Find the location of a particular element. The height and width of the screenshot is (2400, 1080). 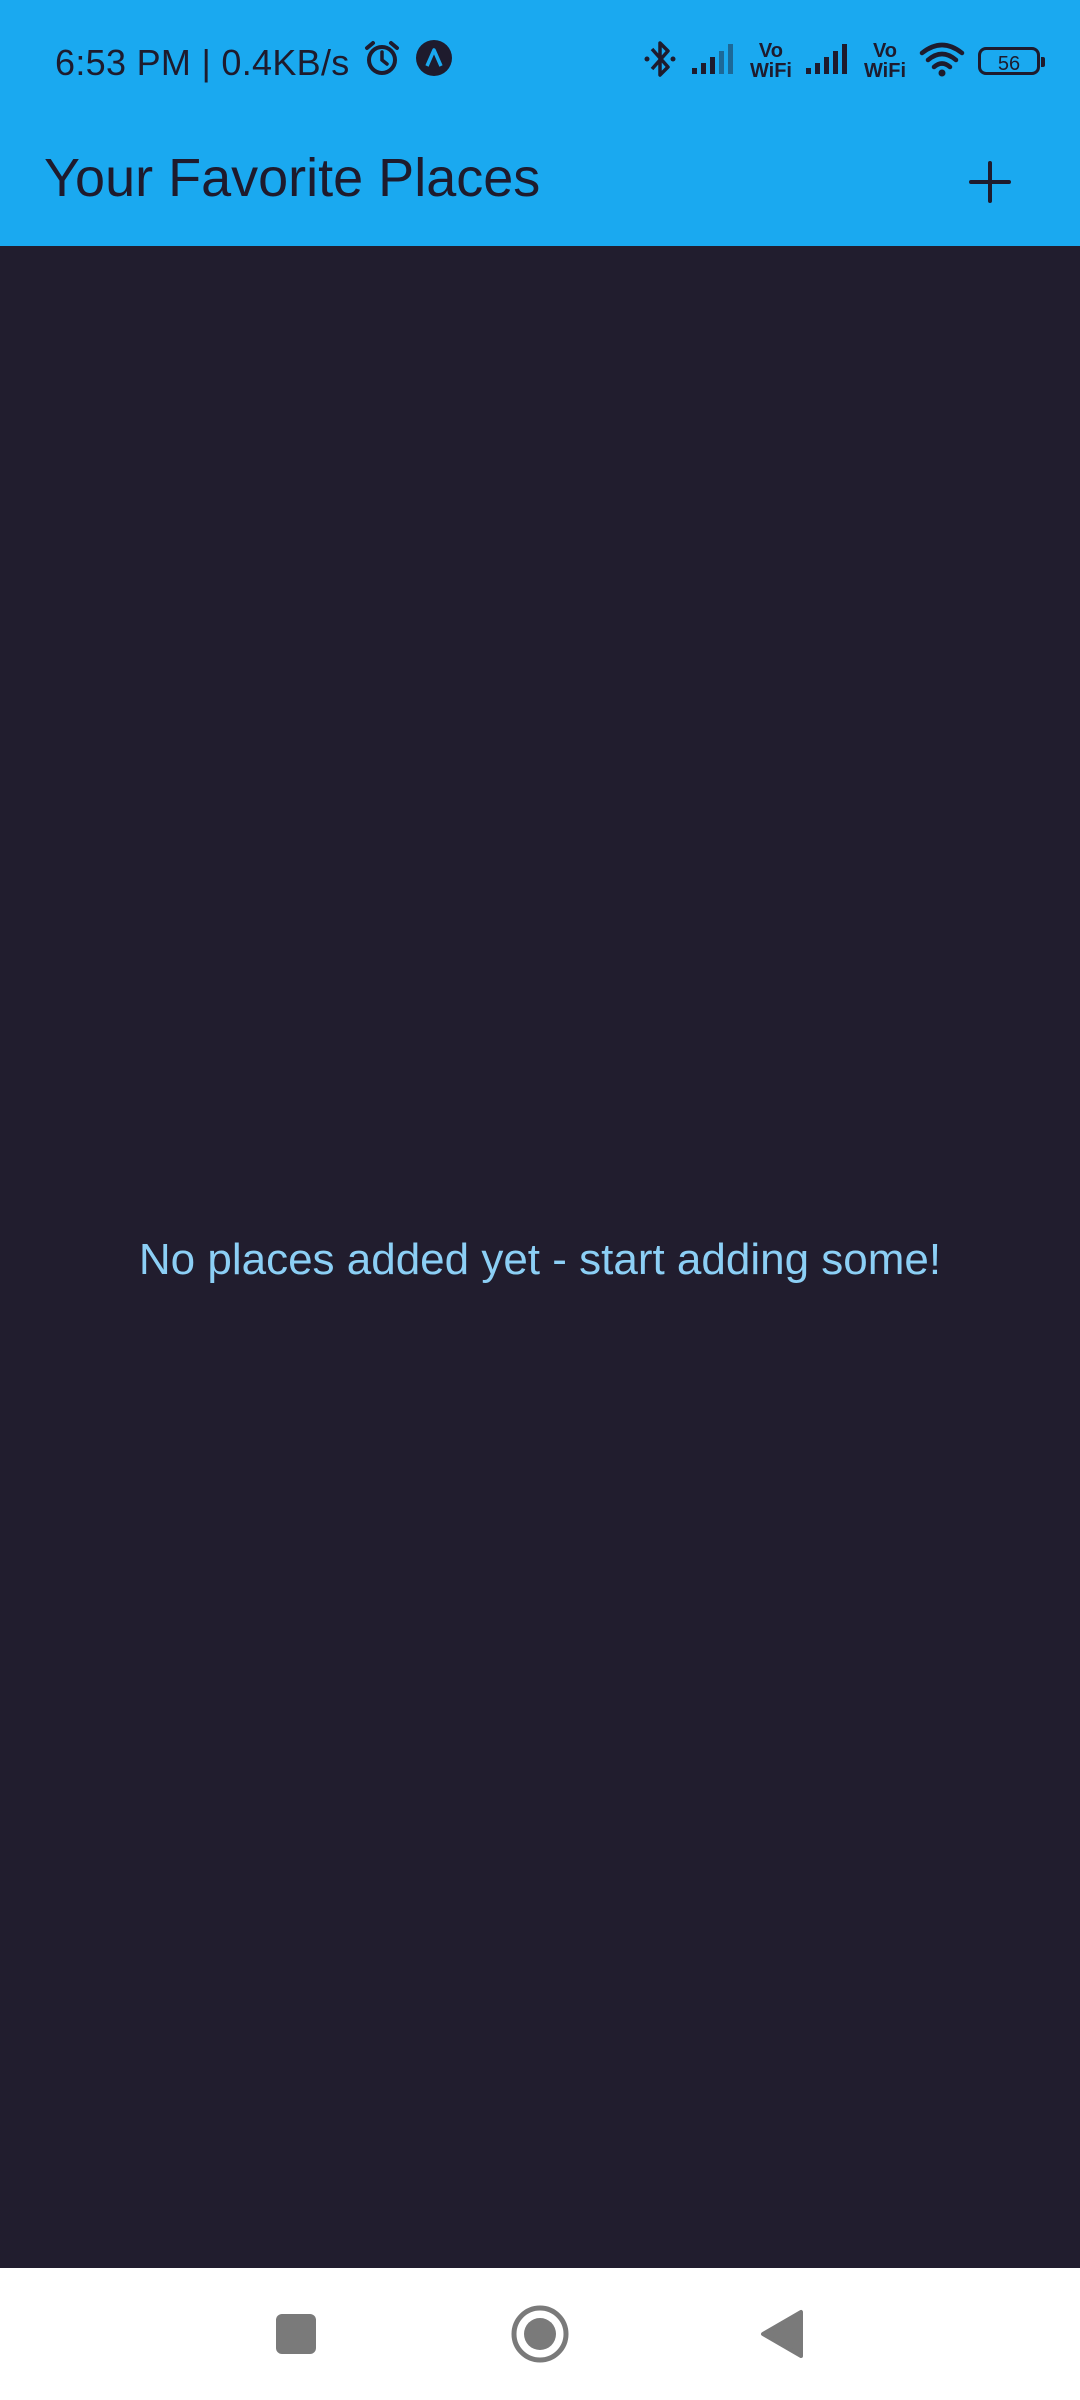

vowifi-bottom-2: WiFi is located at coordinates (884, 71).